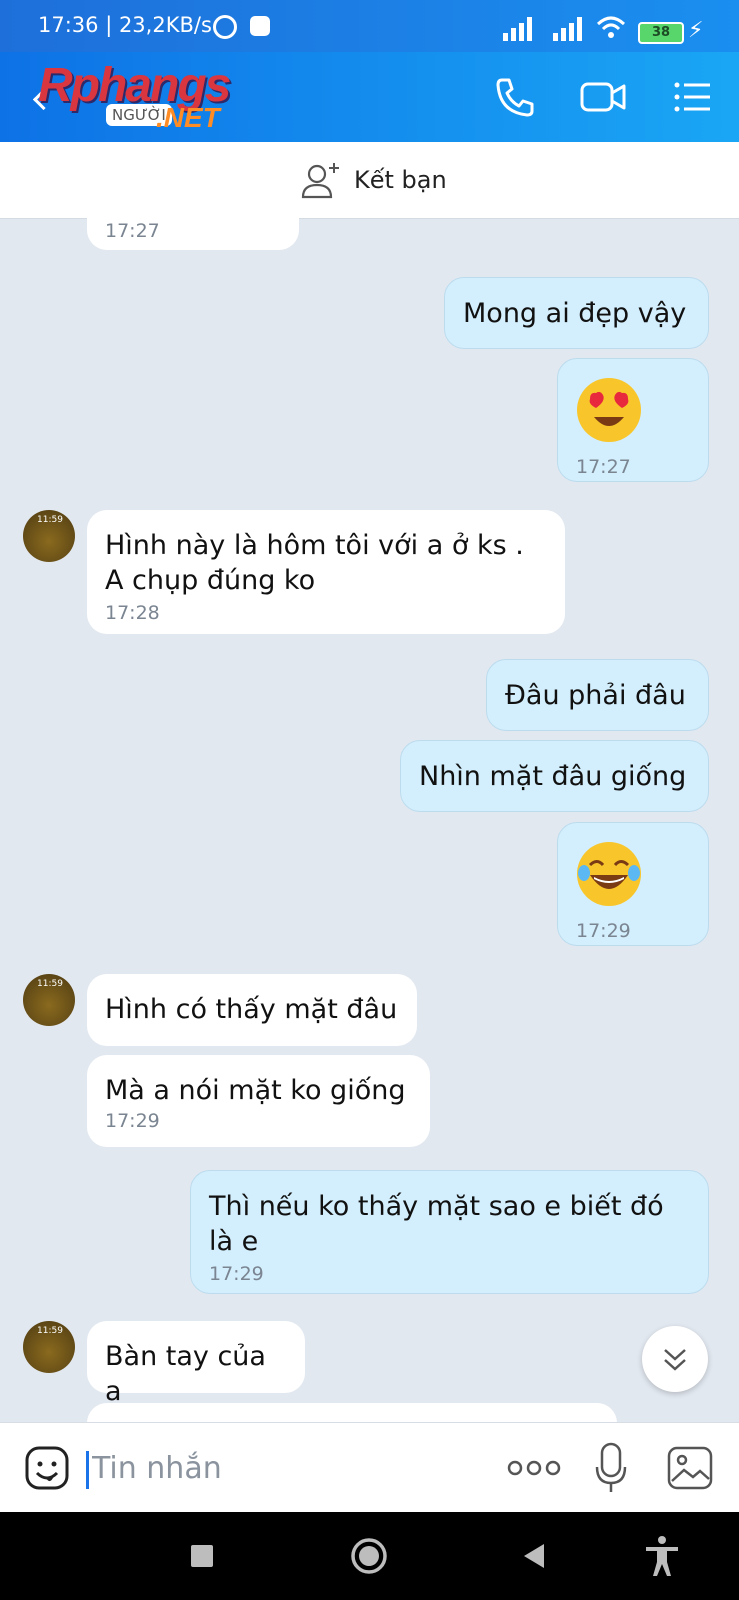 The height and width of the screenshot is (1600, 739). What do you see at coordinates (436, 1224) in the screenshot?
I see `message-text: Thì nếu ko thấy mặt sao e biết đó là e` at bounding box center [436, 1224].